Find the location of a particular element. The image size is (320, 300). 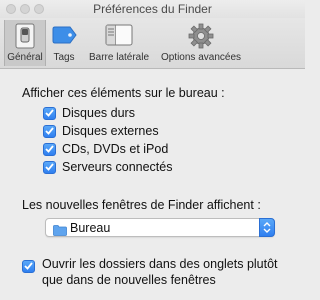

tab-general: Général is located at coordinates (25, 43).